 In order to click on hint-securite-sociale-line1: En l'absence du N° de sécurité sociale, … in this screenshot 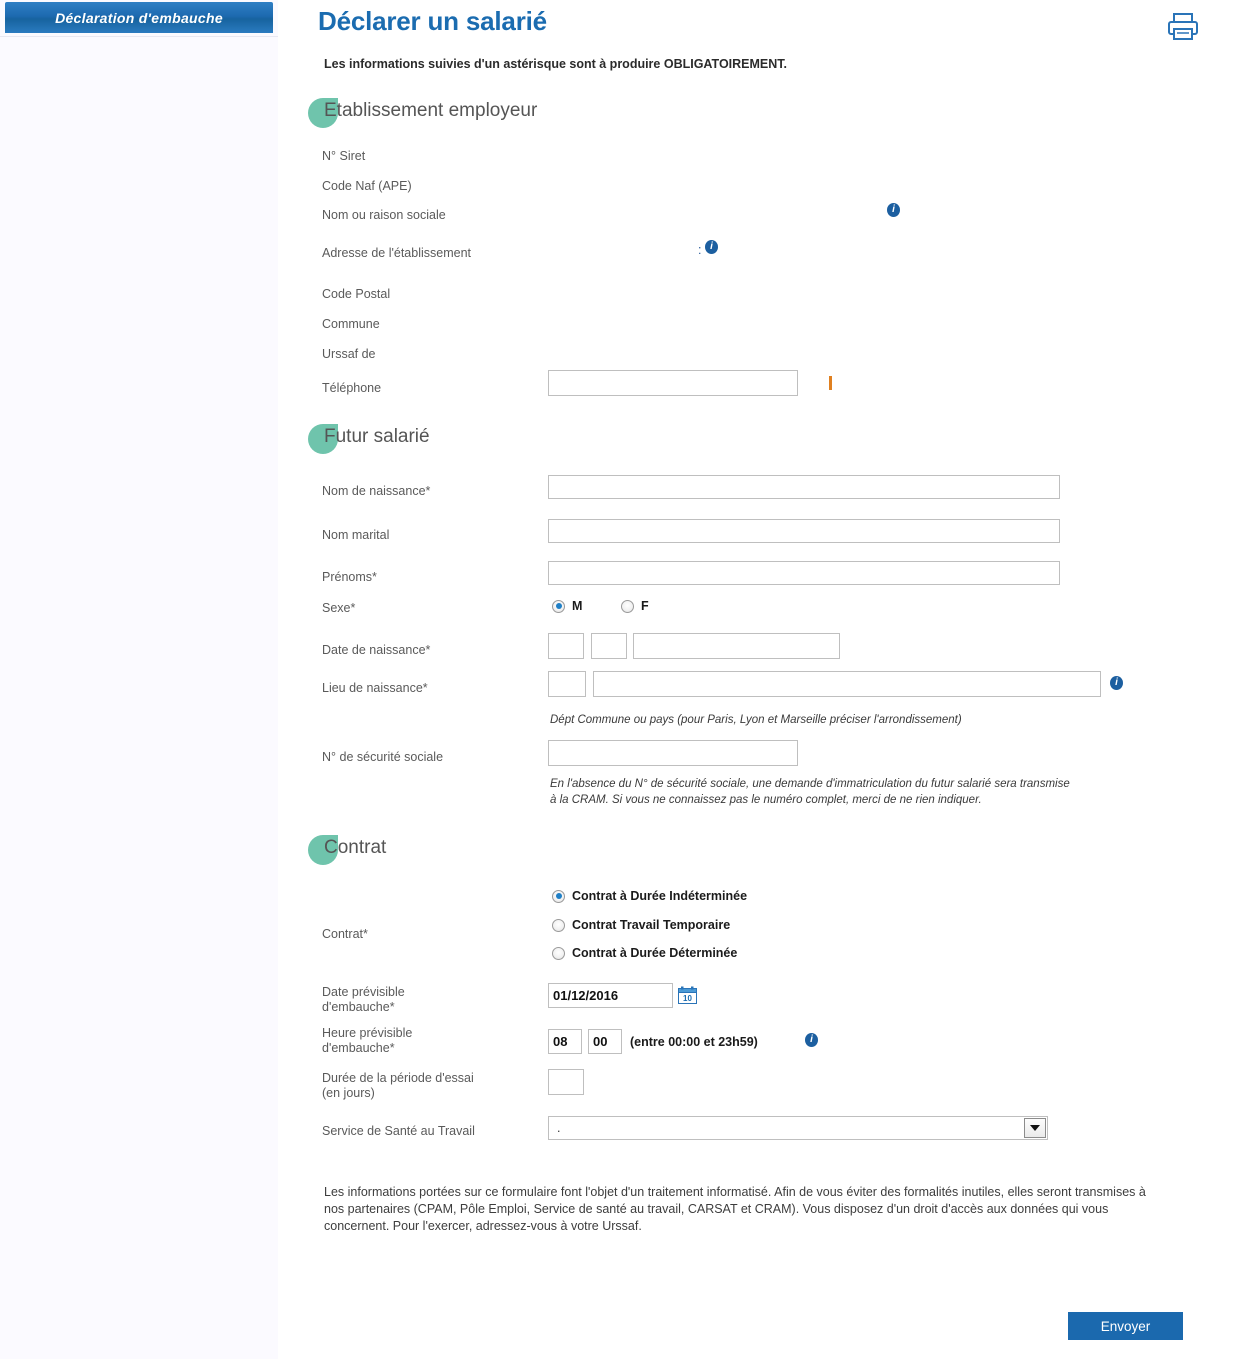, I will do `click(810, 784)`.